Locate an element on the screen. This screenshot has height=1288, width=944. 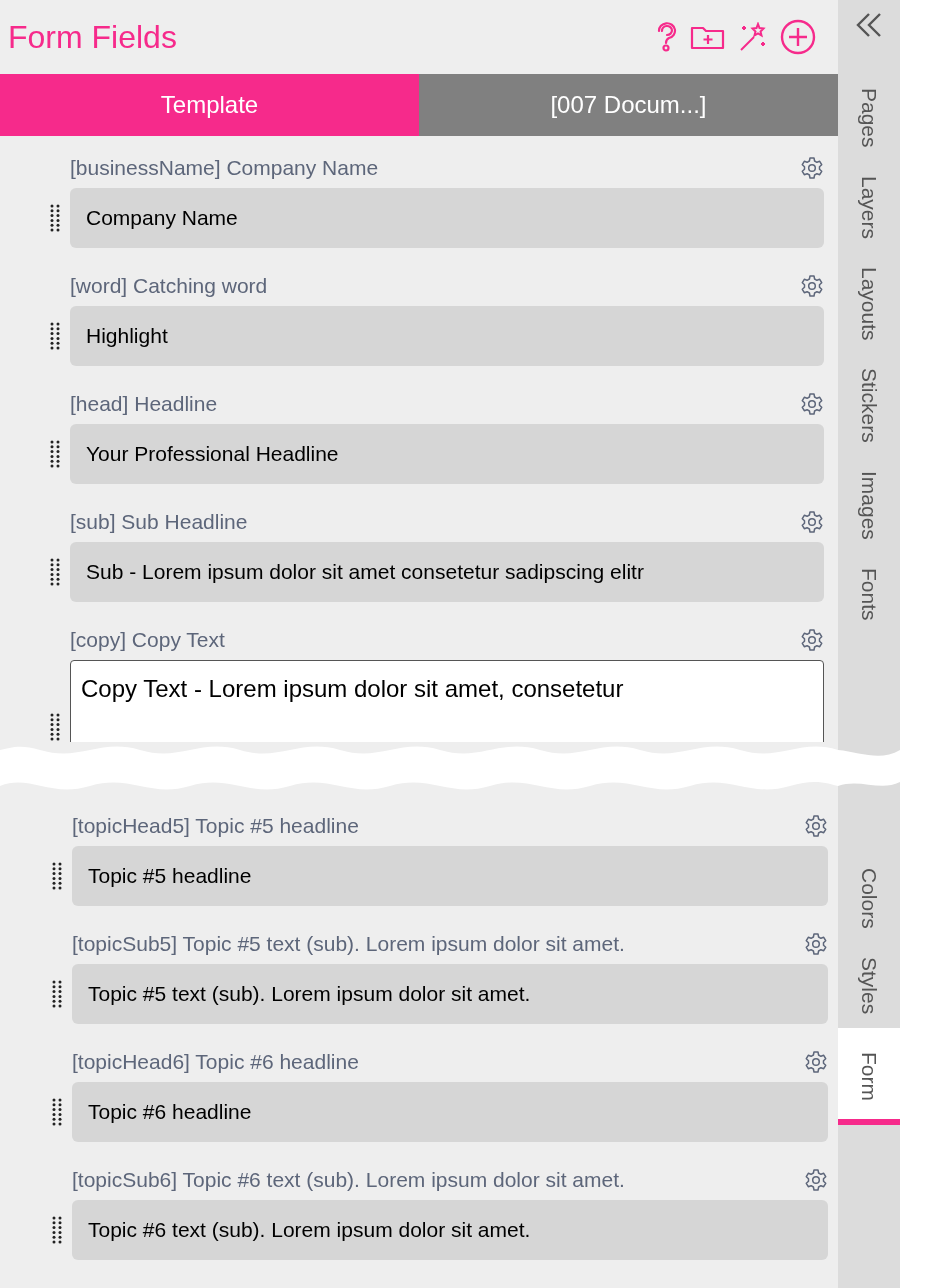
side-tab: Styles is located at coordinates (869, 985).